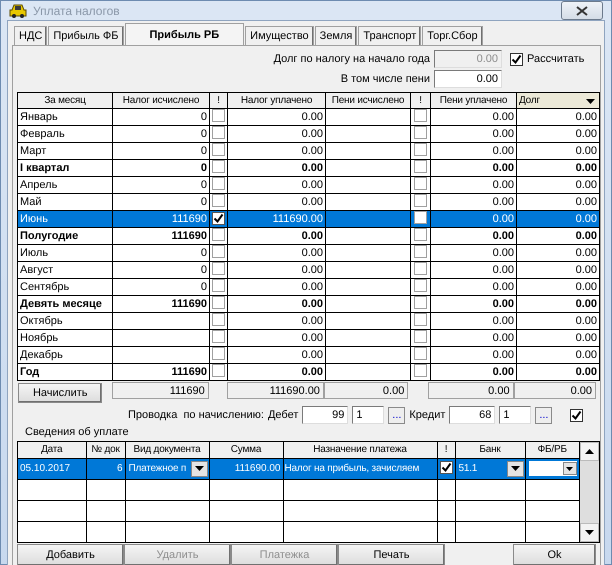  I want to click on column-header: № док, so click(105, 450).